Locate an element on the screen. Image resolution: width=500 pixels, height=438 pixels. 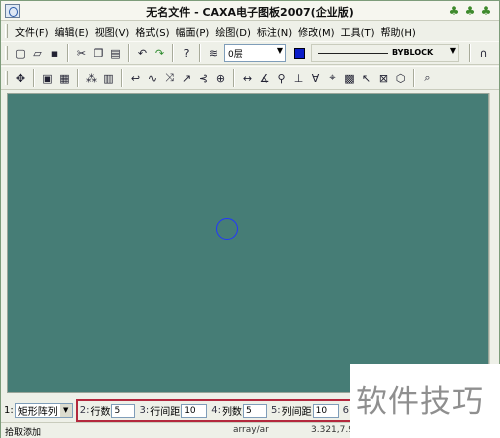
zoom-window-icon: ▣ is located at coordinates (47, 78).